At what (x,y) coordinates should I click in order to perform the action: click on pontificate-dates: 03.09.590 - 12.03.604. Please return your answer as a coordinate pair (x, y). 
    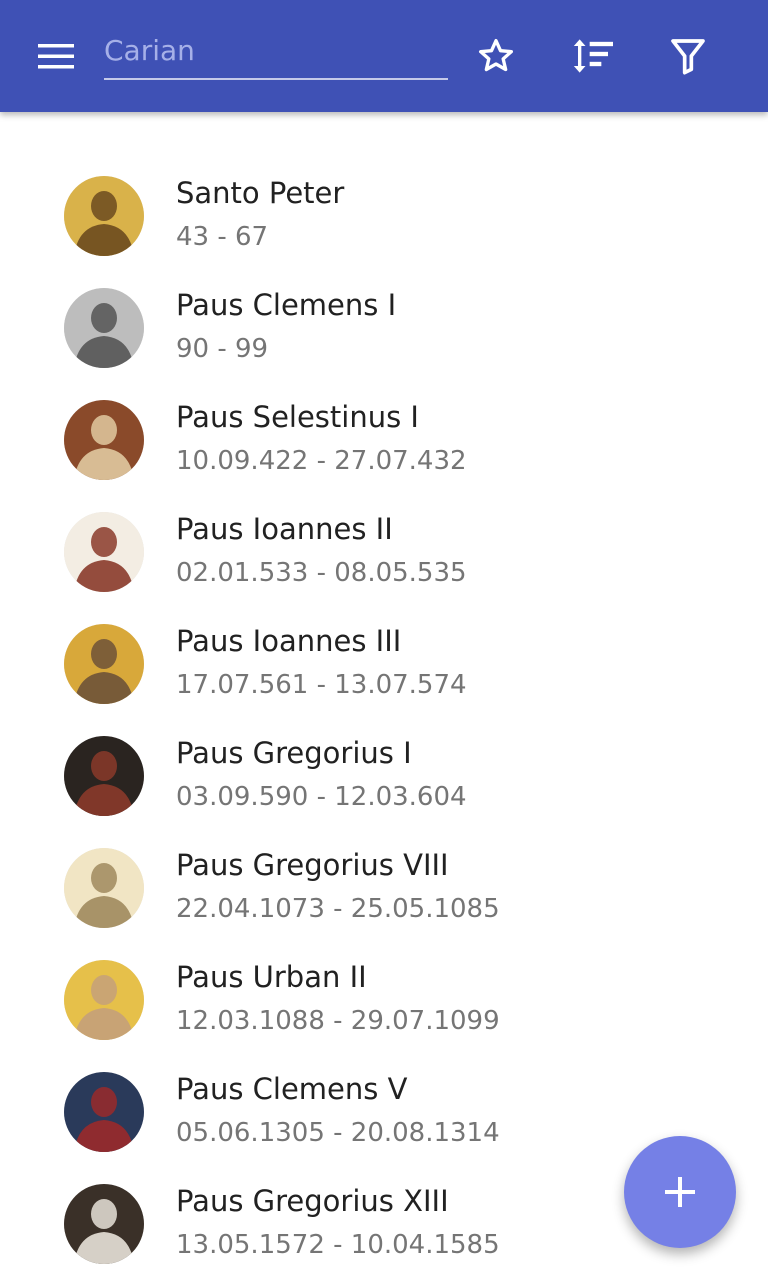
    Looking at the image, I should click on (321, 797).